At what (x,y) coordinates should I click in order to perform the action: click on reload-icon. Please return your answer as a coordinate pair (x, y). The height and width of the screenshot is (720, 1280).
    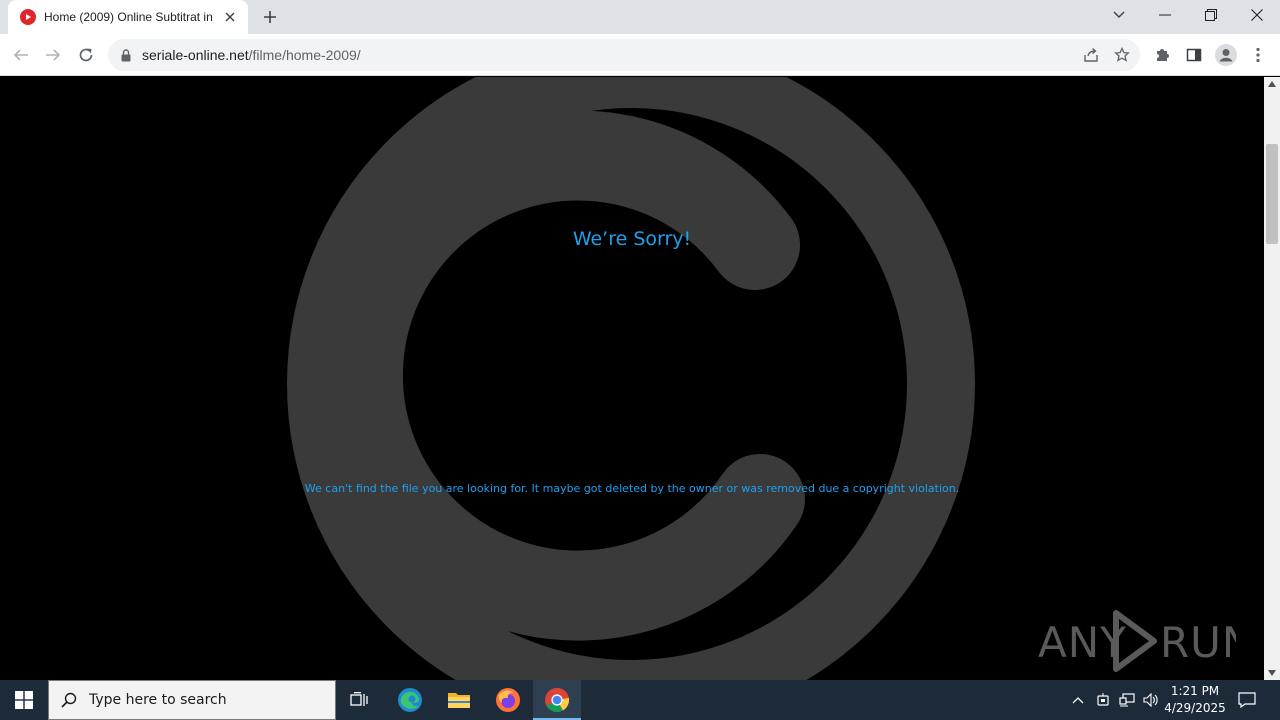
    Looking at the image, I should click on (86, 55).